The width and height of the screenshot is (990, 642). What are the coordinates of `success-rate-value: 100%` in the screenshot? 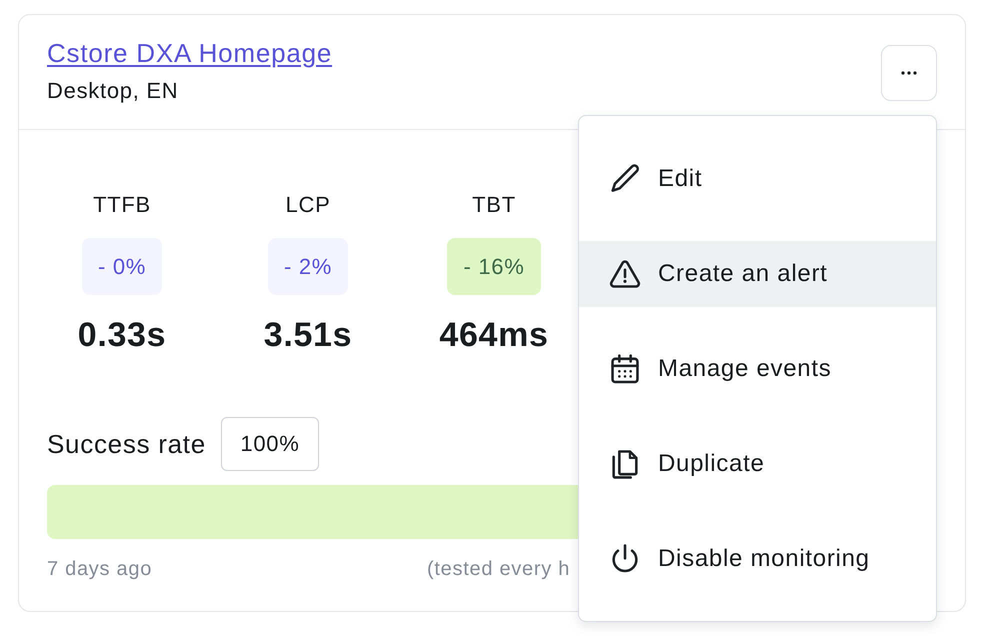 It's located at (269, 444).